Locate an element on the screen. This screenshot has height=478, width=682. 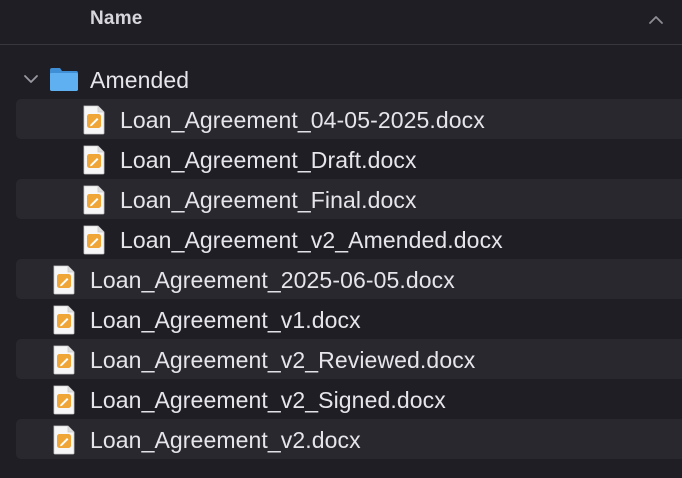
list-item: Loan_Agreement_Draft.docx is located at coordinates (341, 159).